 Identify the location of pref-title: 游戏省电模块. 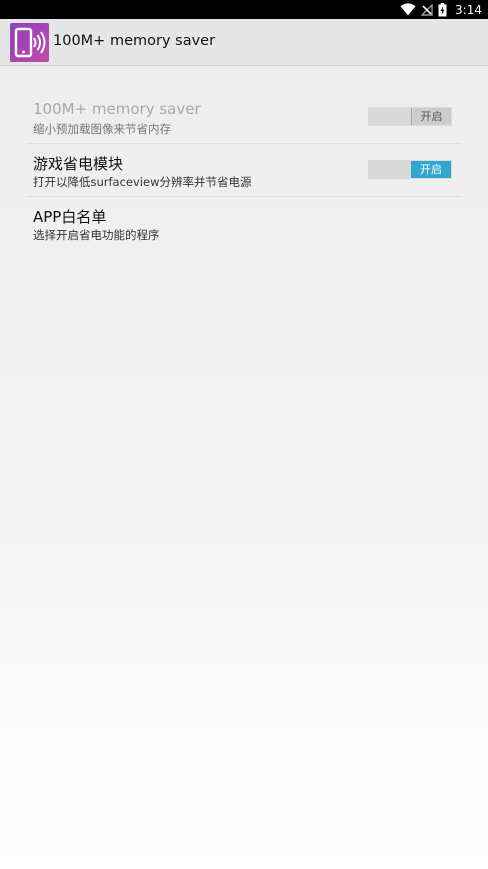
(78, 164).